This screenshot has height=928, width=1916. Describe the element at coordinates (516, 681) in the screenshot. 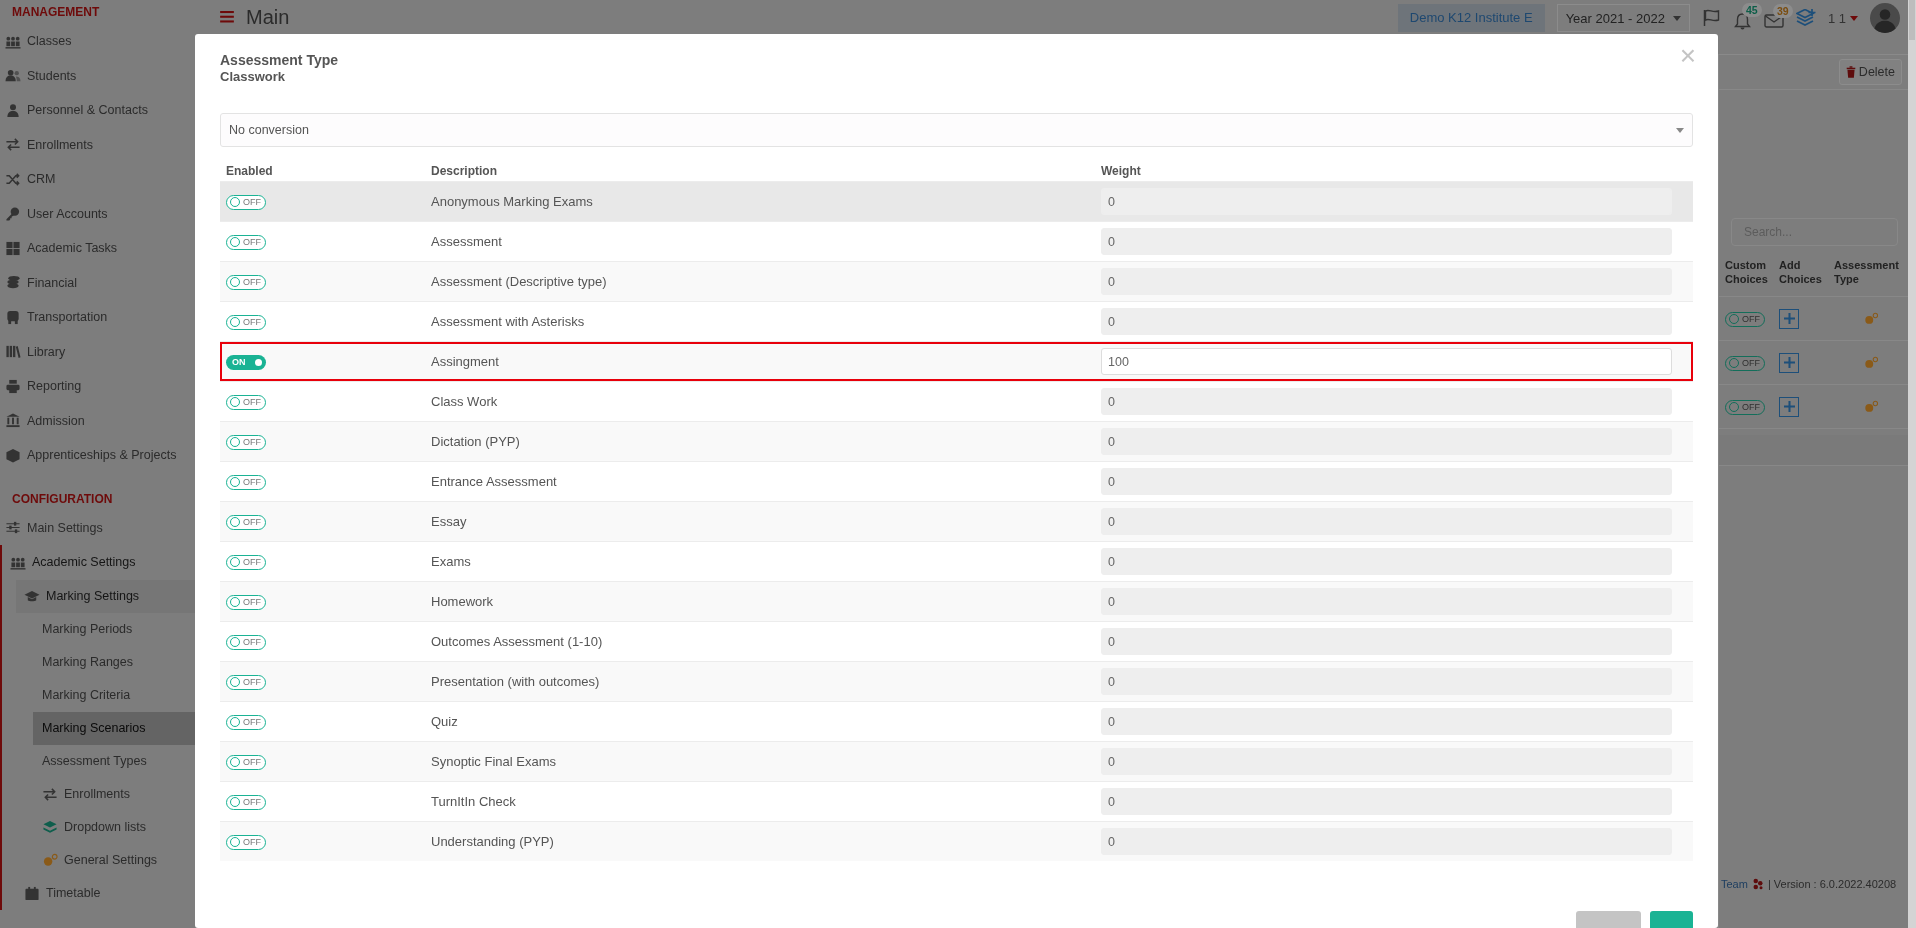

I see `table-cell-text: Presentation (with outcomes)` at that location.